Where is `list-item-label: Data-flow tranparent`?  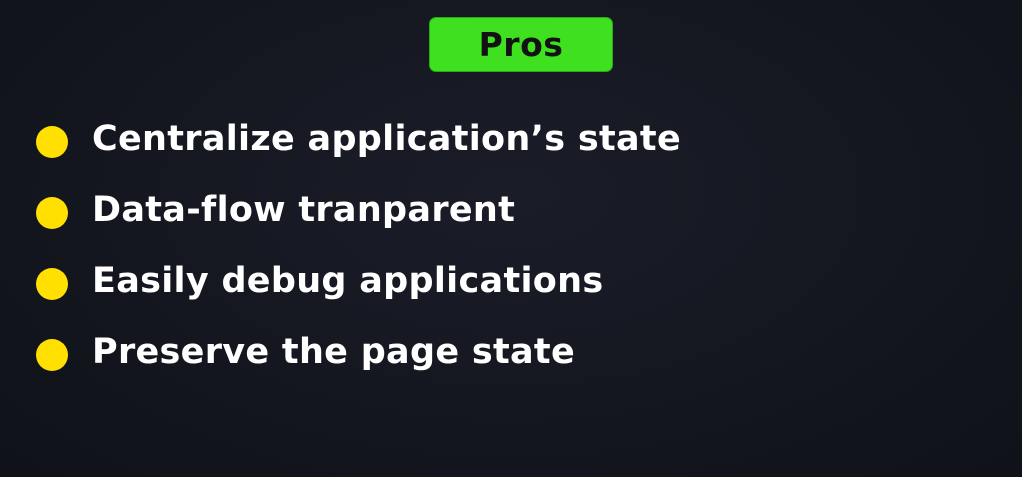 list-item-label: Data-flow tranparent is located at coordinates (304, 210).